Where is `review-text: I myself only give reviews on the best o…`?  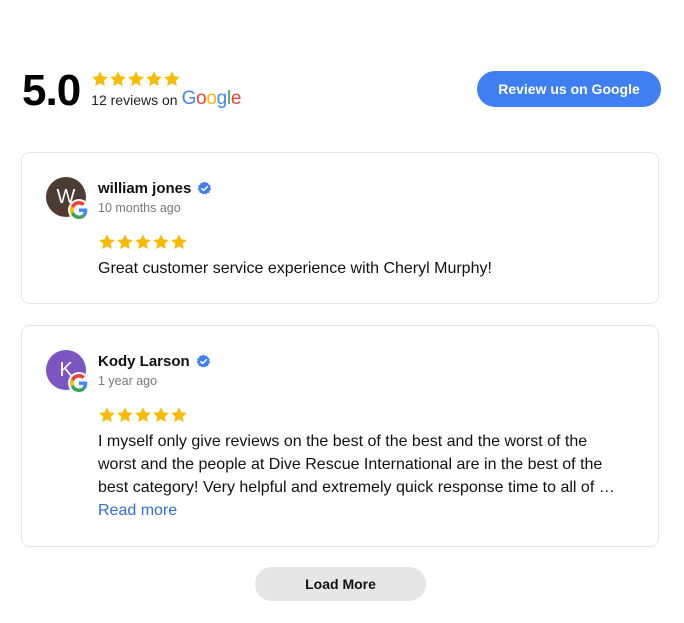 review-text: I myself only give reviews on the best o… is located at coordinates (356, 464).